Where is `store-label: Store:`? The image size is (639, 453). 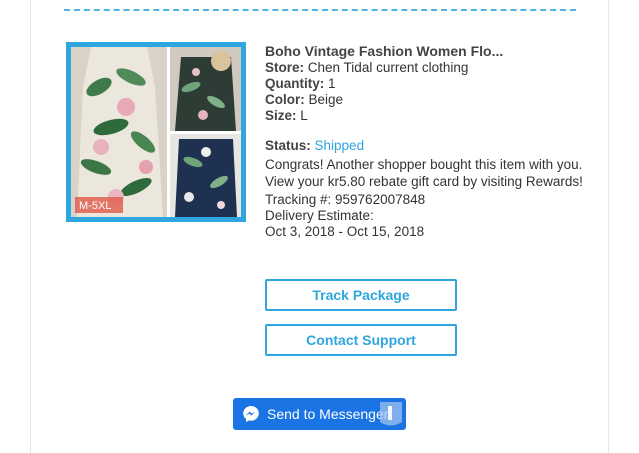 store-label: Store: is located at coordinates (285, 67).